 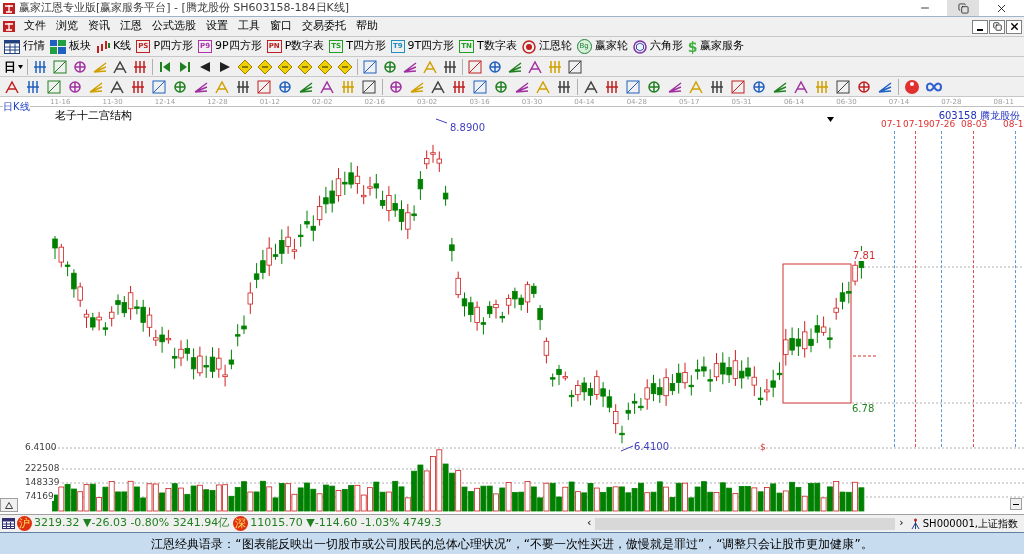 What do you see at coordinates (367, 26) in the screenshot?
I see `menu-item: 帮助` at bounding box center [367, 26].